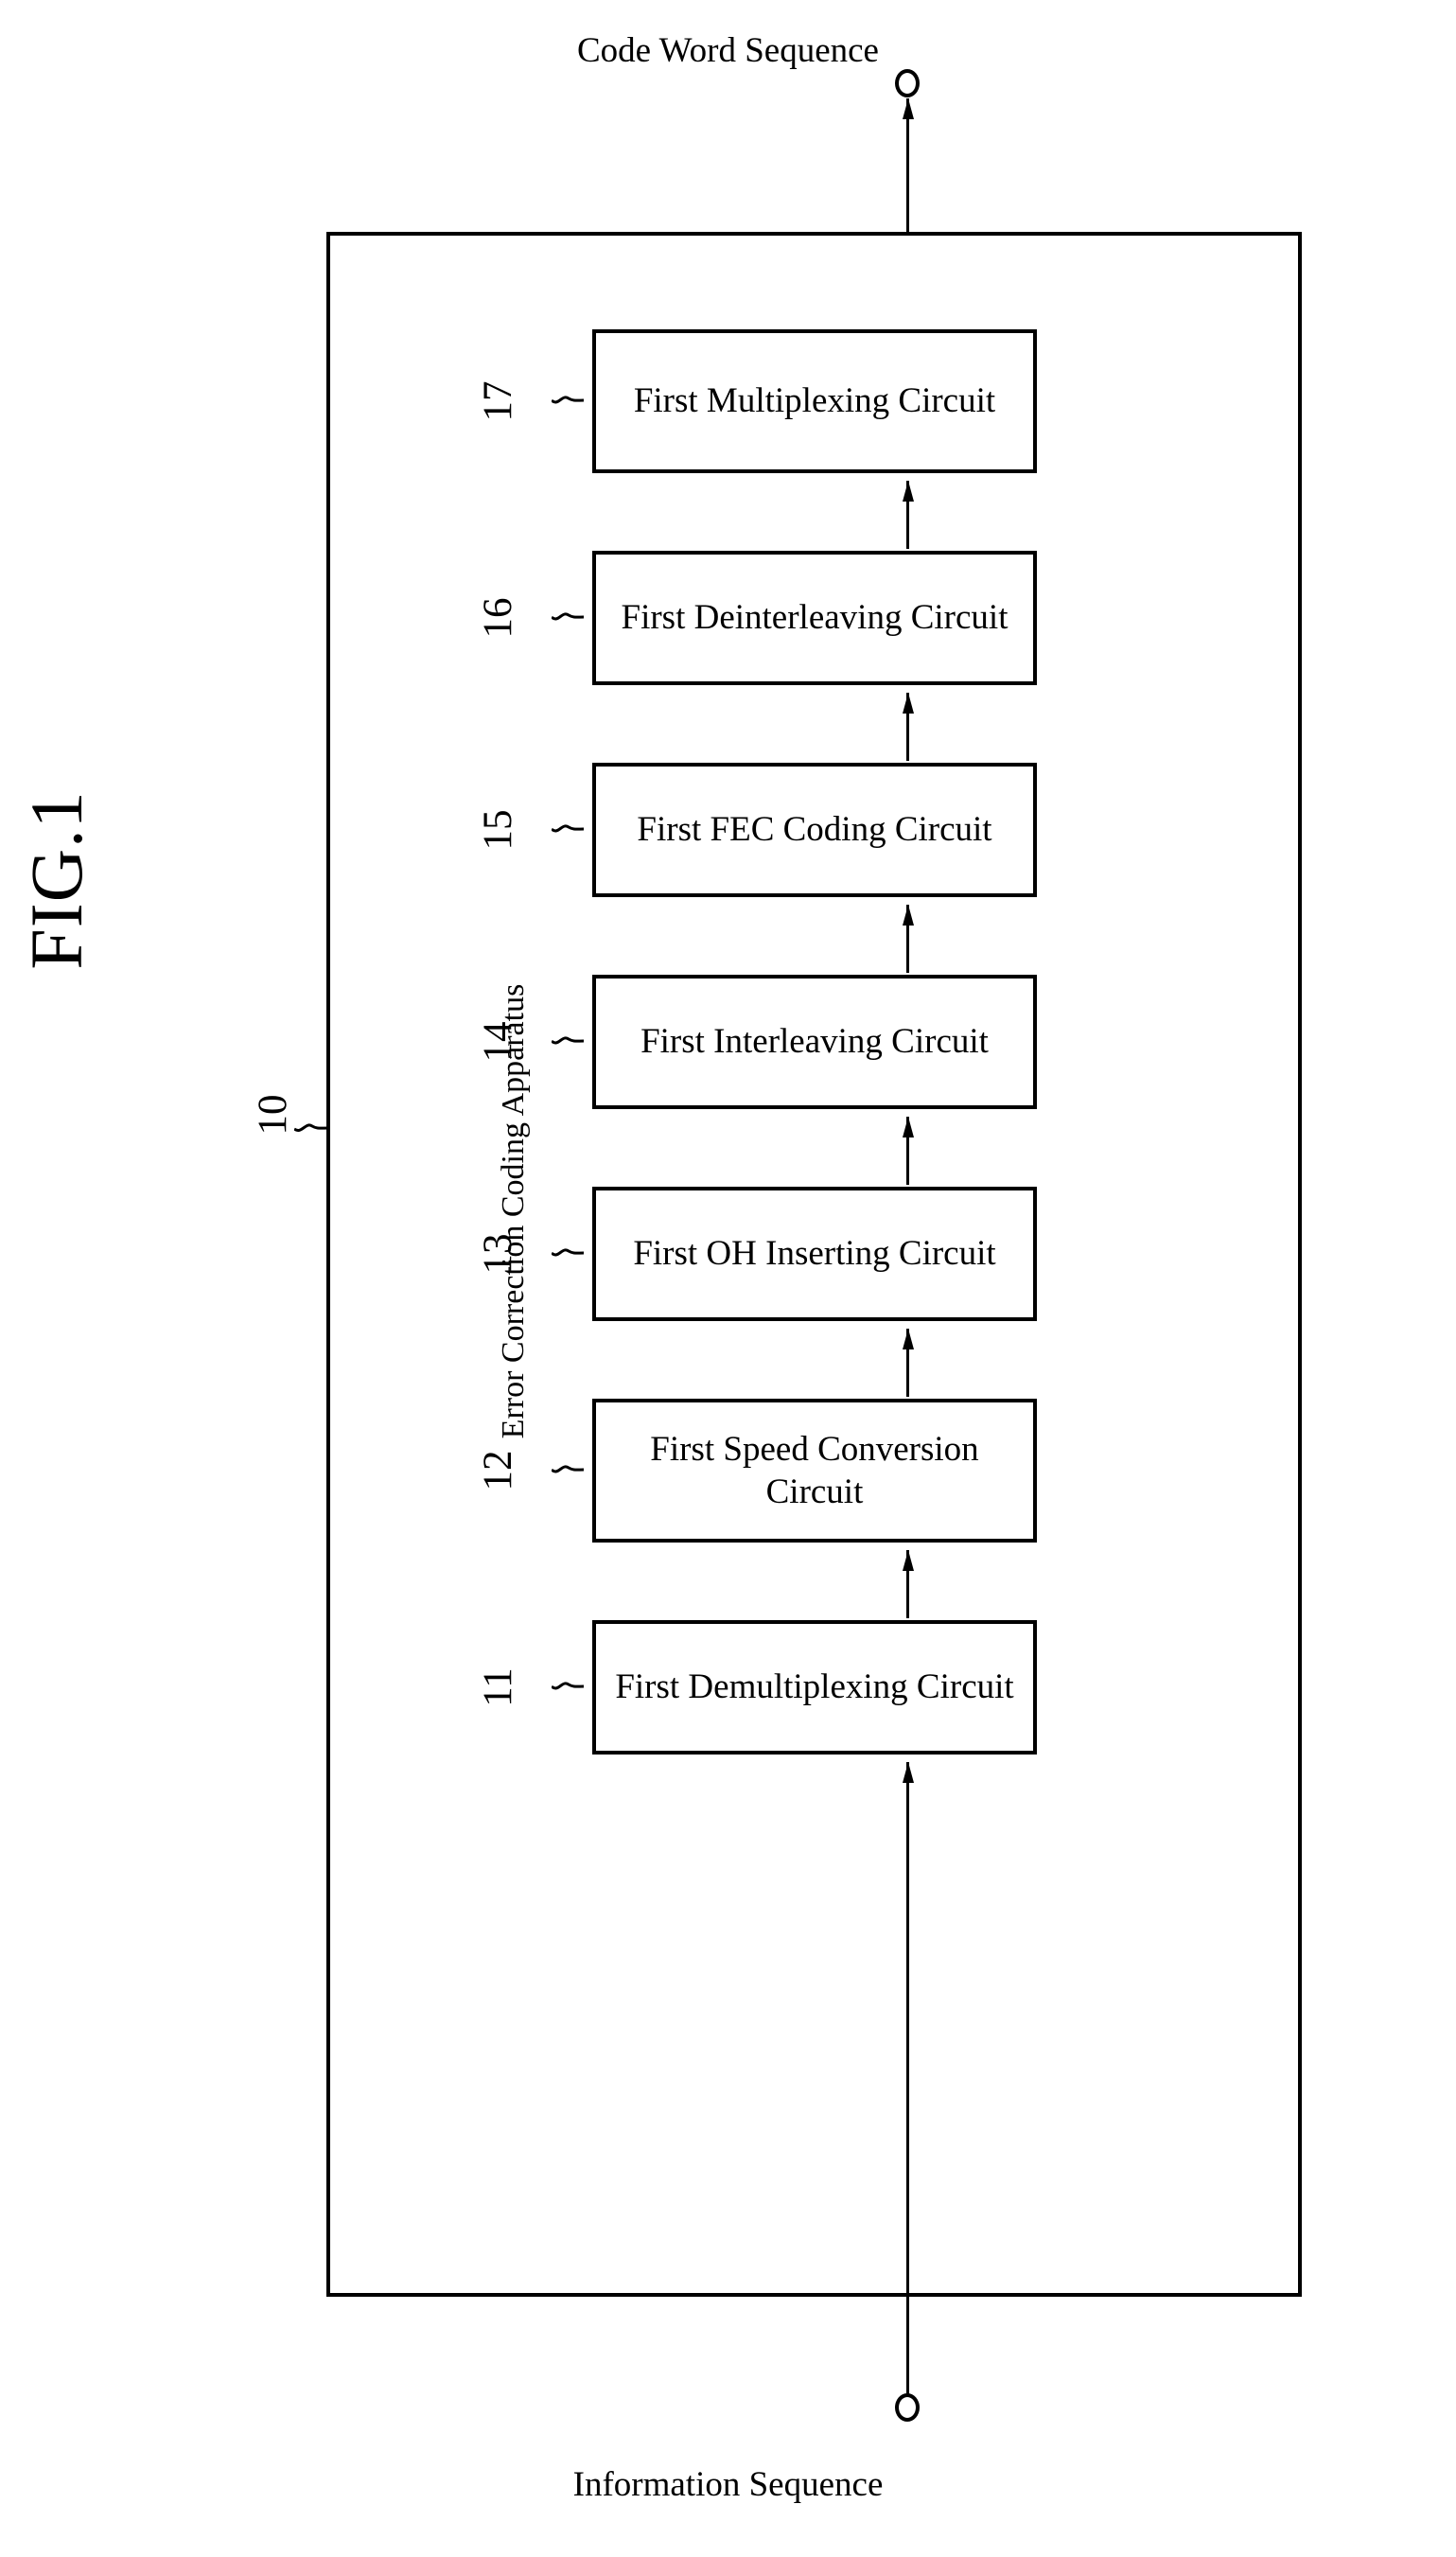  I want to click on reference-numeral-15: 15, so click(497, 830).